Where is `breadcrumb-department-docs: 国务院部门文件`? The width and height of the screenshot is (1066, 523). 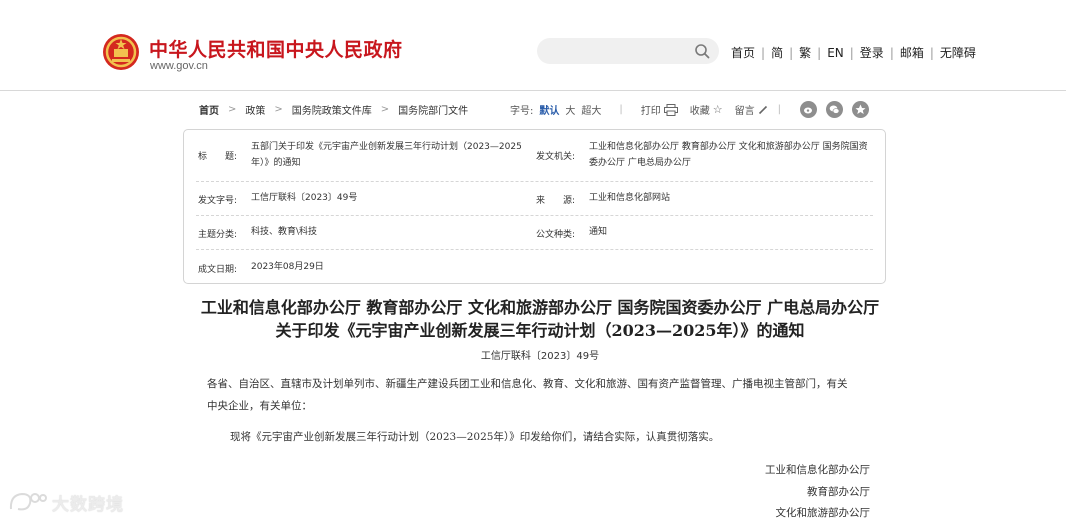
breadcrumb-department-docs: 国务院部门文件 is located at coordinates (433, 109).